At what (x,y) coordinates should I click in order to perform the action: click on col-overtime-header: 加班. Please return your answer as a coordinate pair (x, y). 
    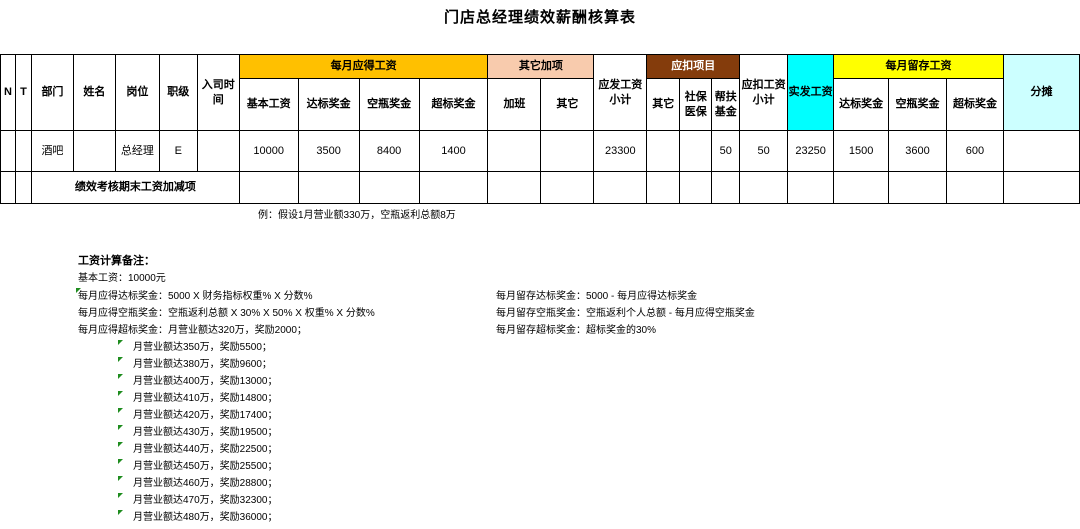
    Looking at the image, I should click on (514, 104).